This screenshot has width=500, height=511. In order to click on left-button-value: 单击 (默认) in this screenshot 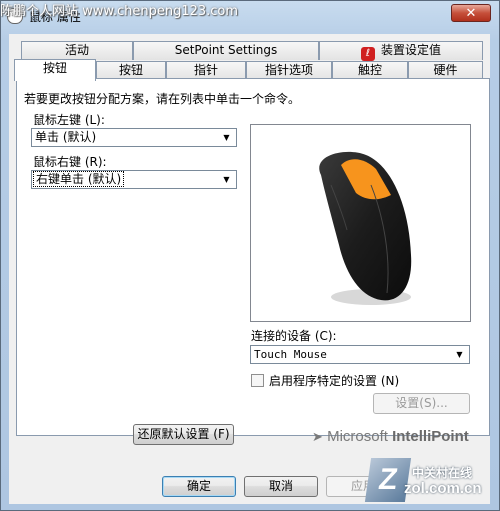, I will do `click(66, 137)`.